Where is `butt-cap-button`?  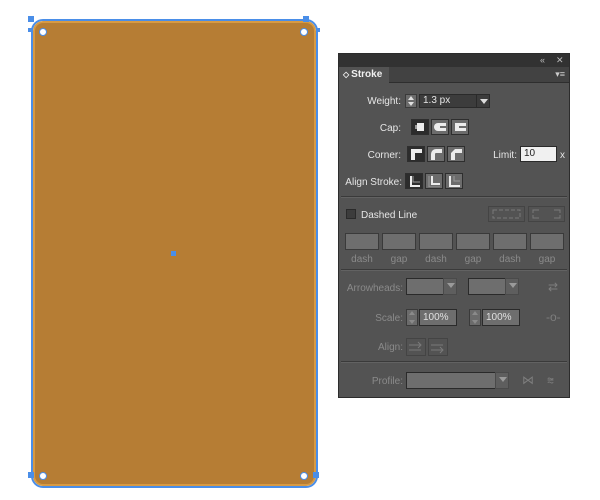
butt-cap-button is located at coordinates (420, 127).